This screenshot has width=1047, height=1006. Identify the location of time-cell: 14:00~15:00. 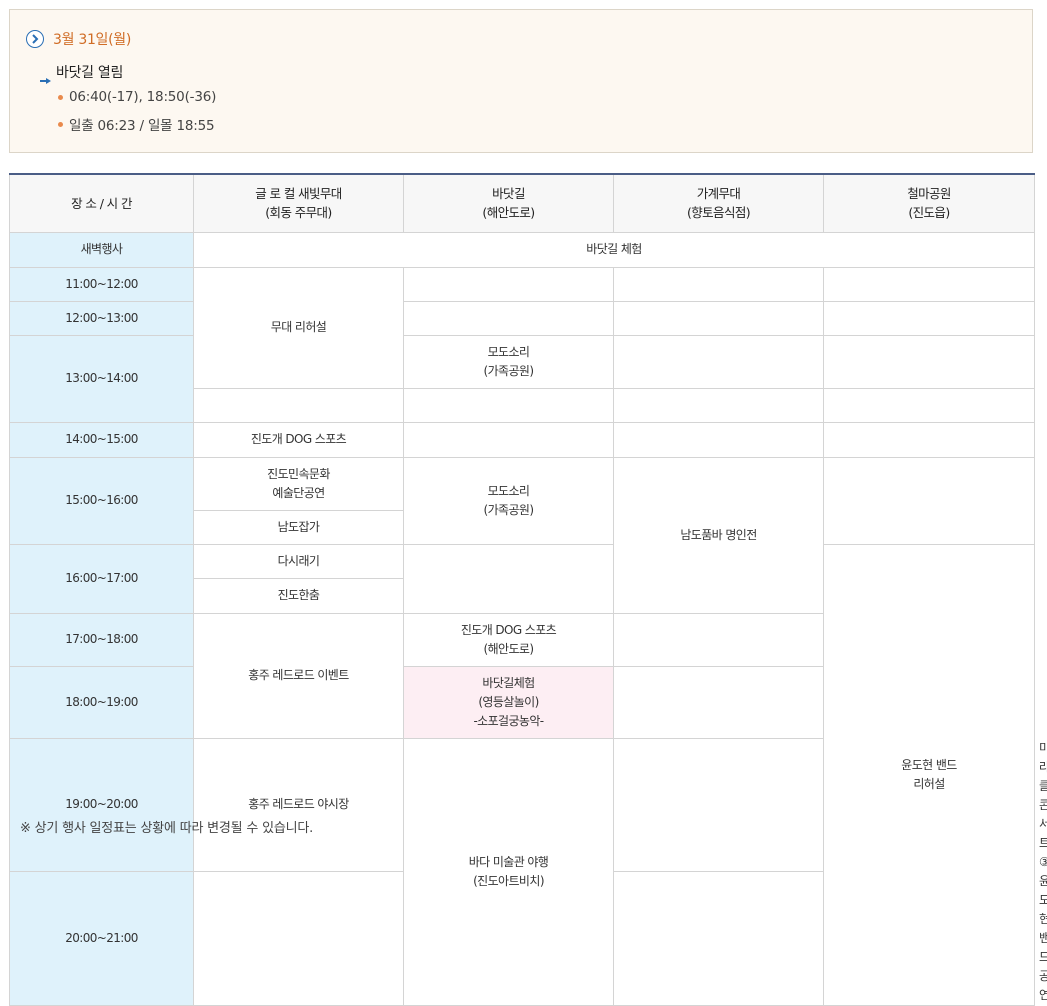
(101, 439).